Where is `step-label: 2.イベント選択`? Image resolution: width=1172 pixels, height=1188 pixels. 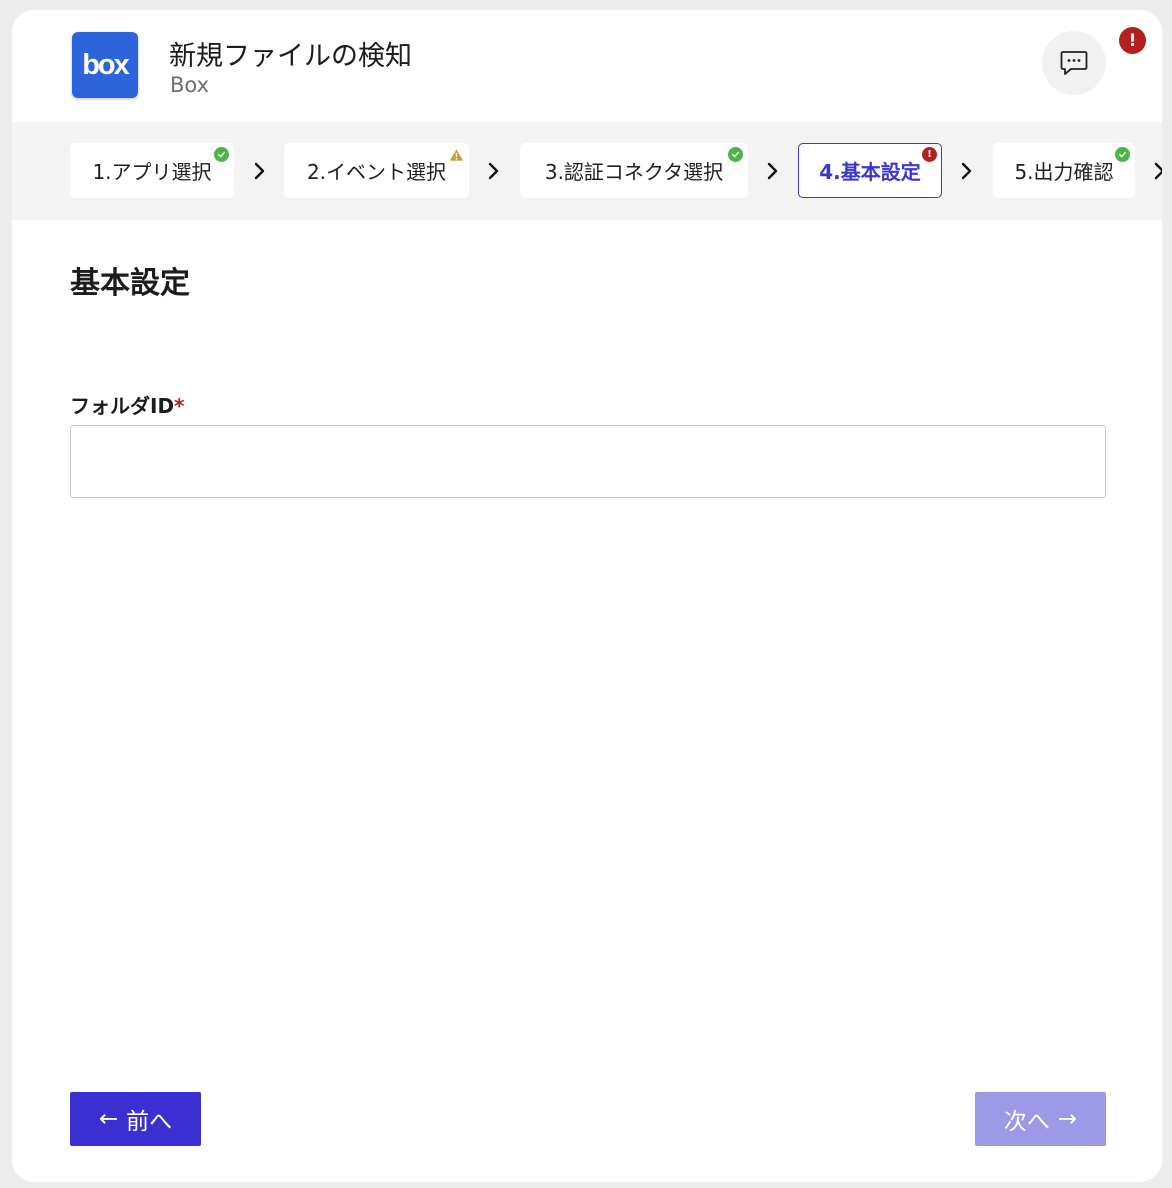
step-label: 2.イベント選択 is located at coordinates (376, 172).